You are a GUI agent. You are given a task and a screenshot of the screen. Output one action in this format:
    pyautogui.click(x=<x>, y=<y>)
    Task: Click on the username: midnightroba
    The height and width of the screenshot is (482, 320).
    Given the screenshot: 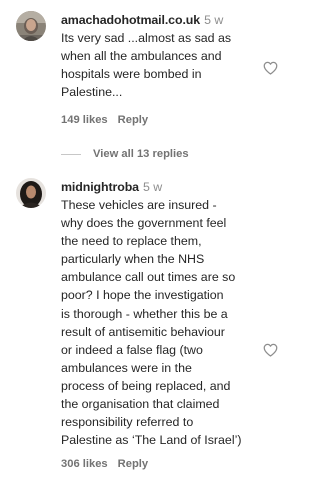 What is the action you would take?
    pyautogui.click(x=100, y=187)
    